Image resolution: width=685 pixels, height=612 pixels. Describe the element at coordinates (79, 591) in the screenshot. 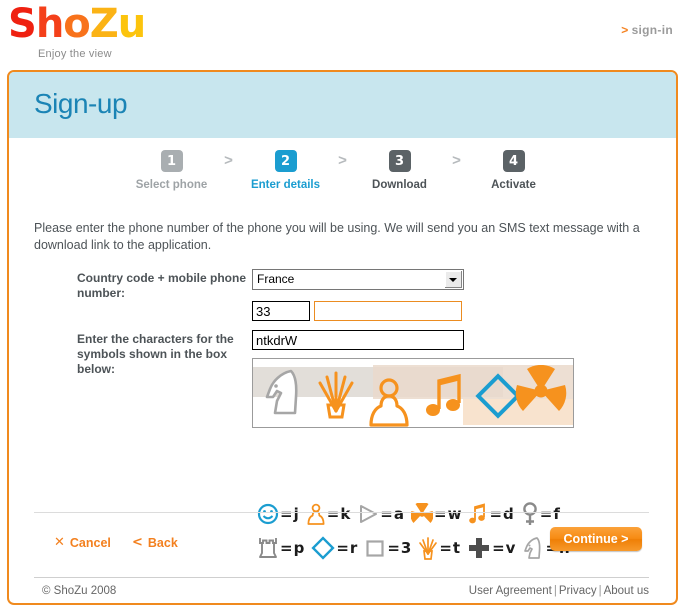

I see `copyright-text: © ShoZu 2008` at that location.